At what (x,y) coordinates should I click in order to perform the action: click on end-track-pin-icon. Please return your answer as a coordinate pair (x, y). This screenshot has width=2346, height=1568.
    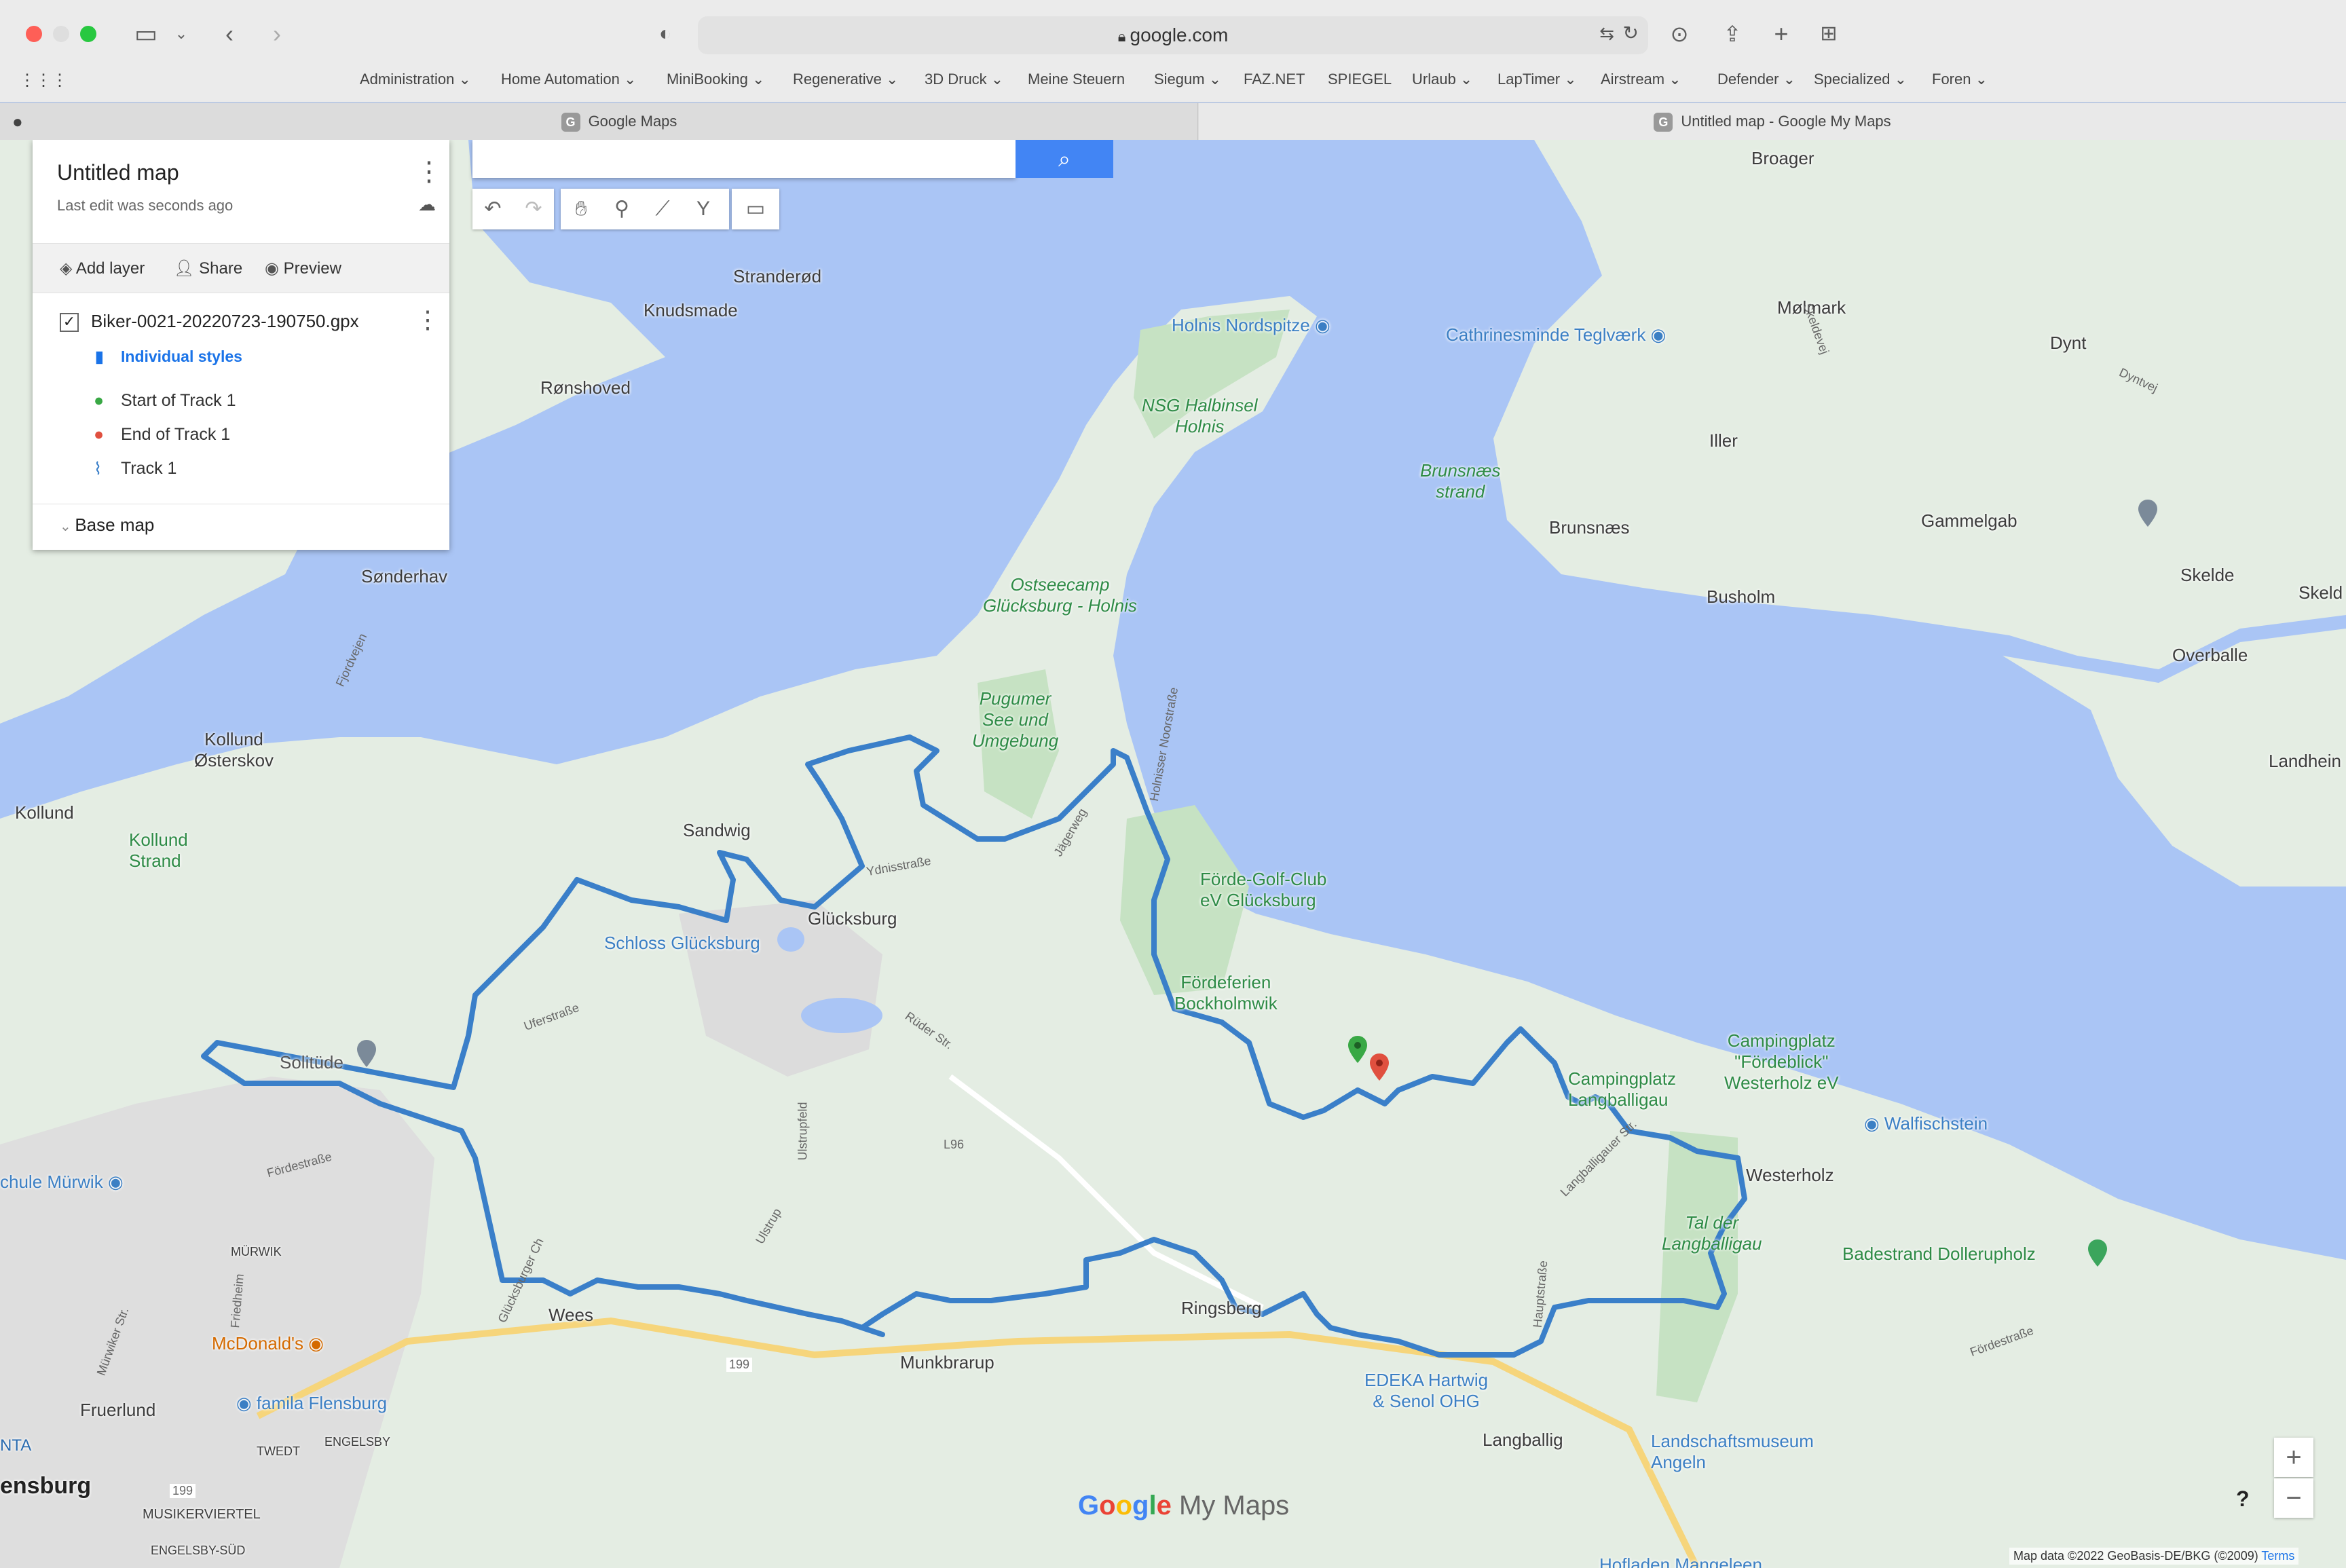
    Looking at the image, I should click on (1379, 1067).